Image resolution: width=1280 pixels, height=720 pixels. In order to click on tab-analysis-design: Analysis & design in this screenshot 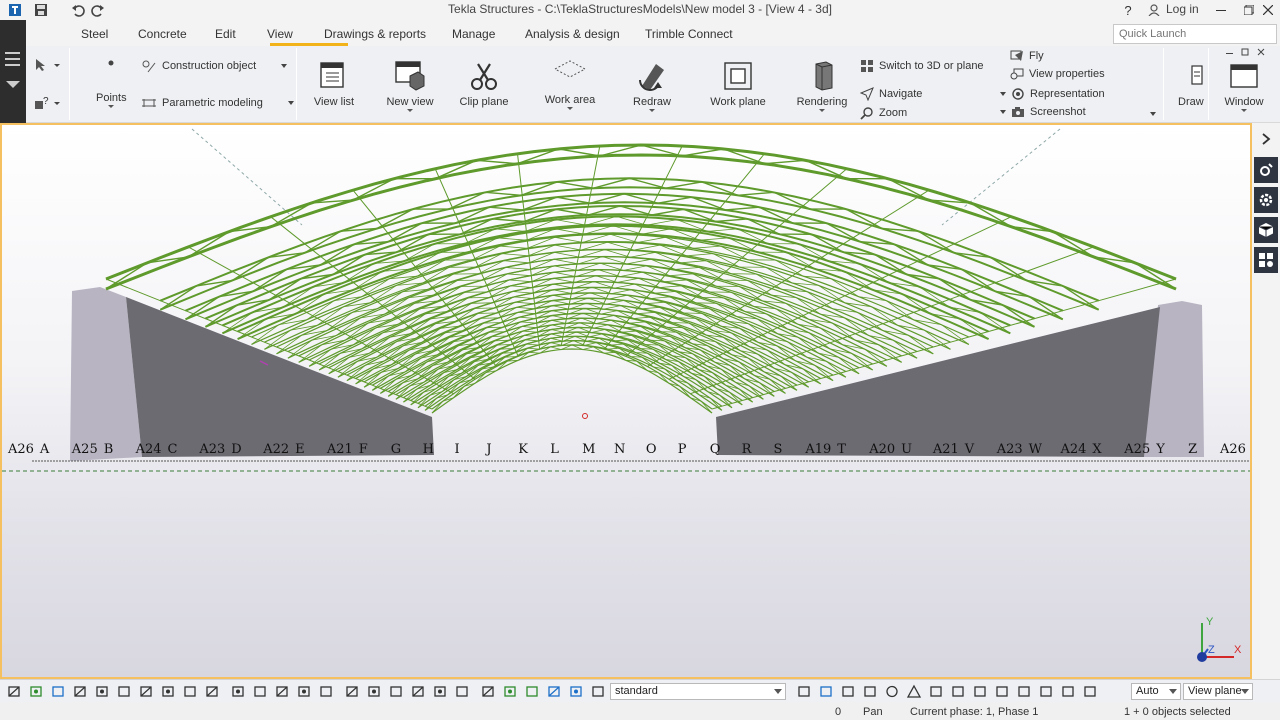, I will do `click(572, 34)`.